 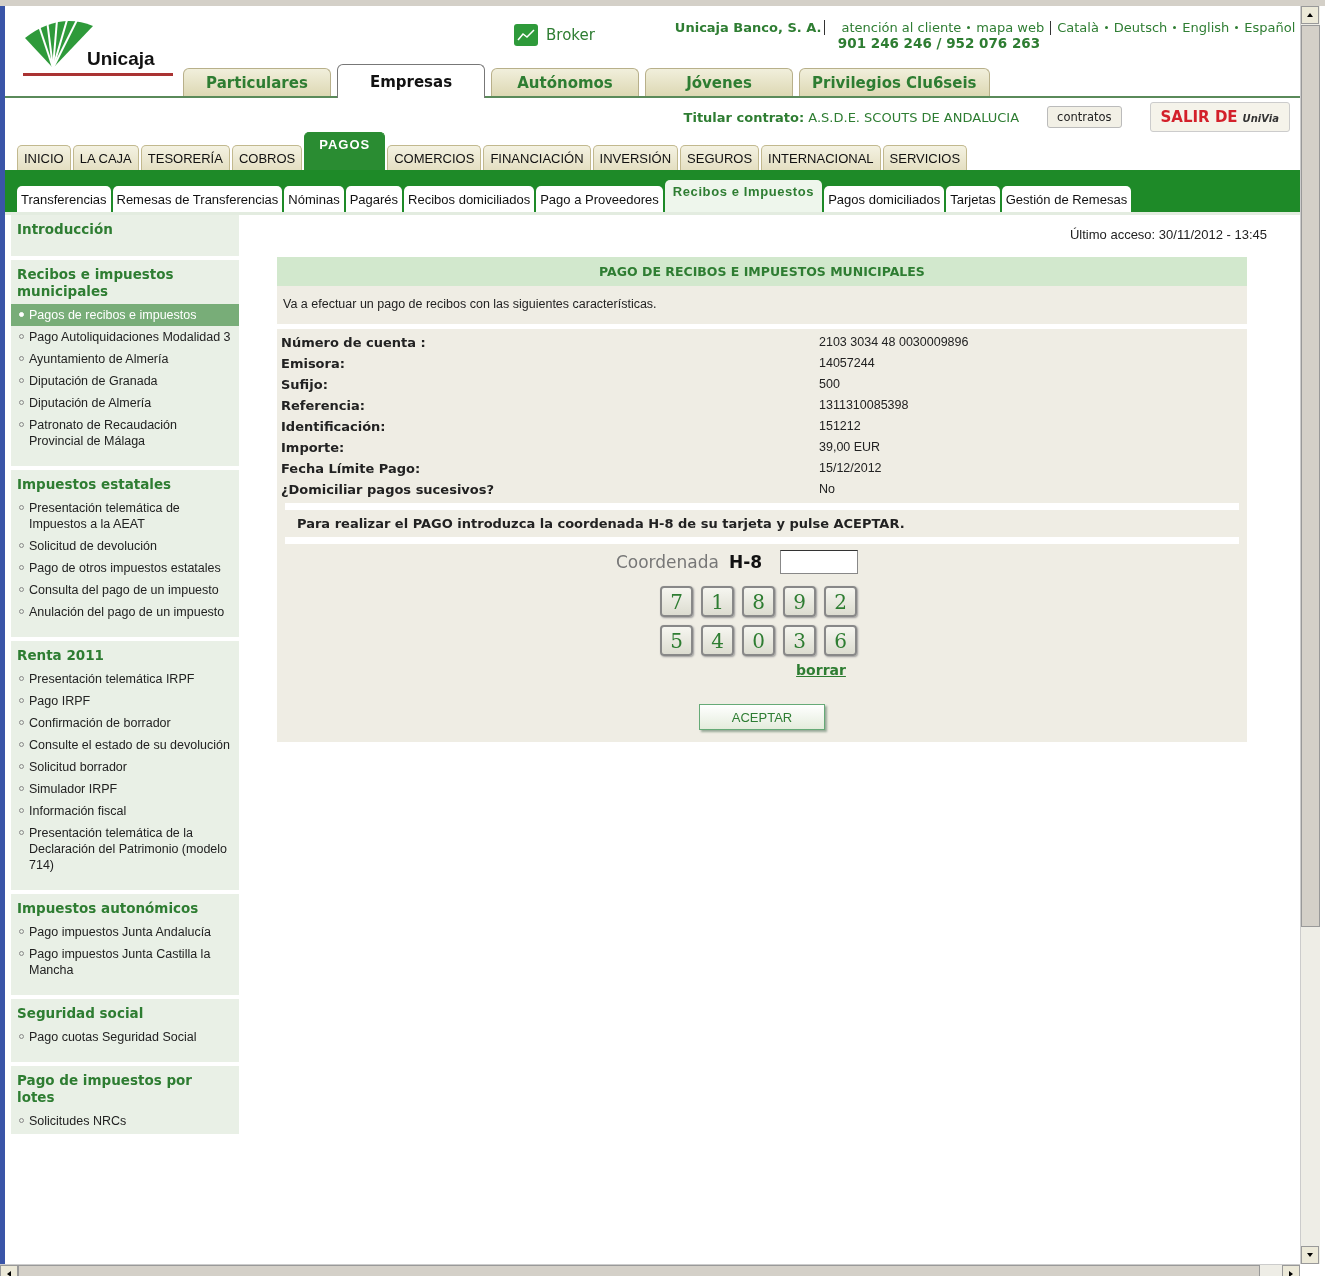 I want to click on keypad-key: 0, so click(x=758, y=640).